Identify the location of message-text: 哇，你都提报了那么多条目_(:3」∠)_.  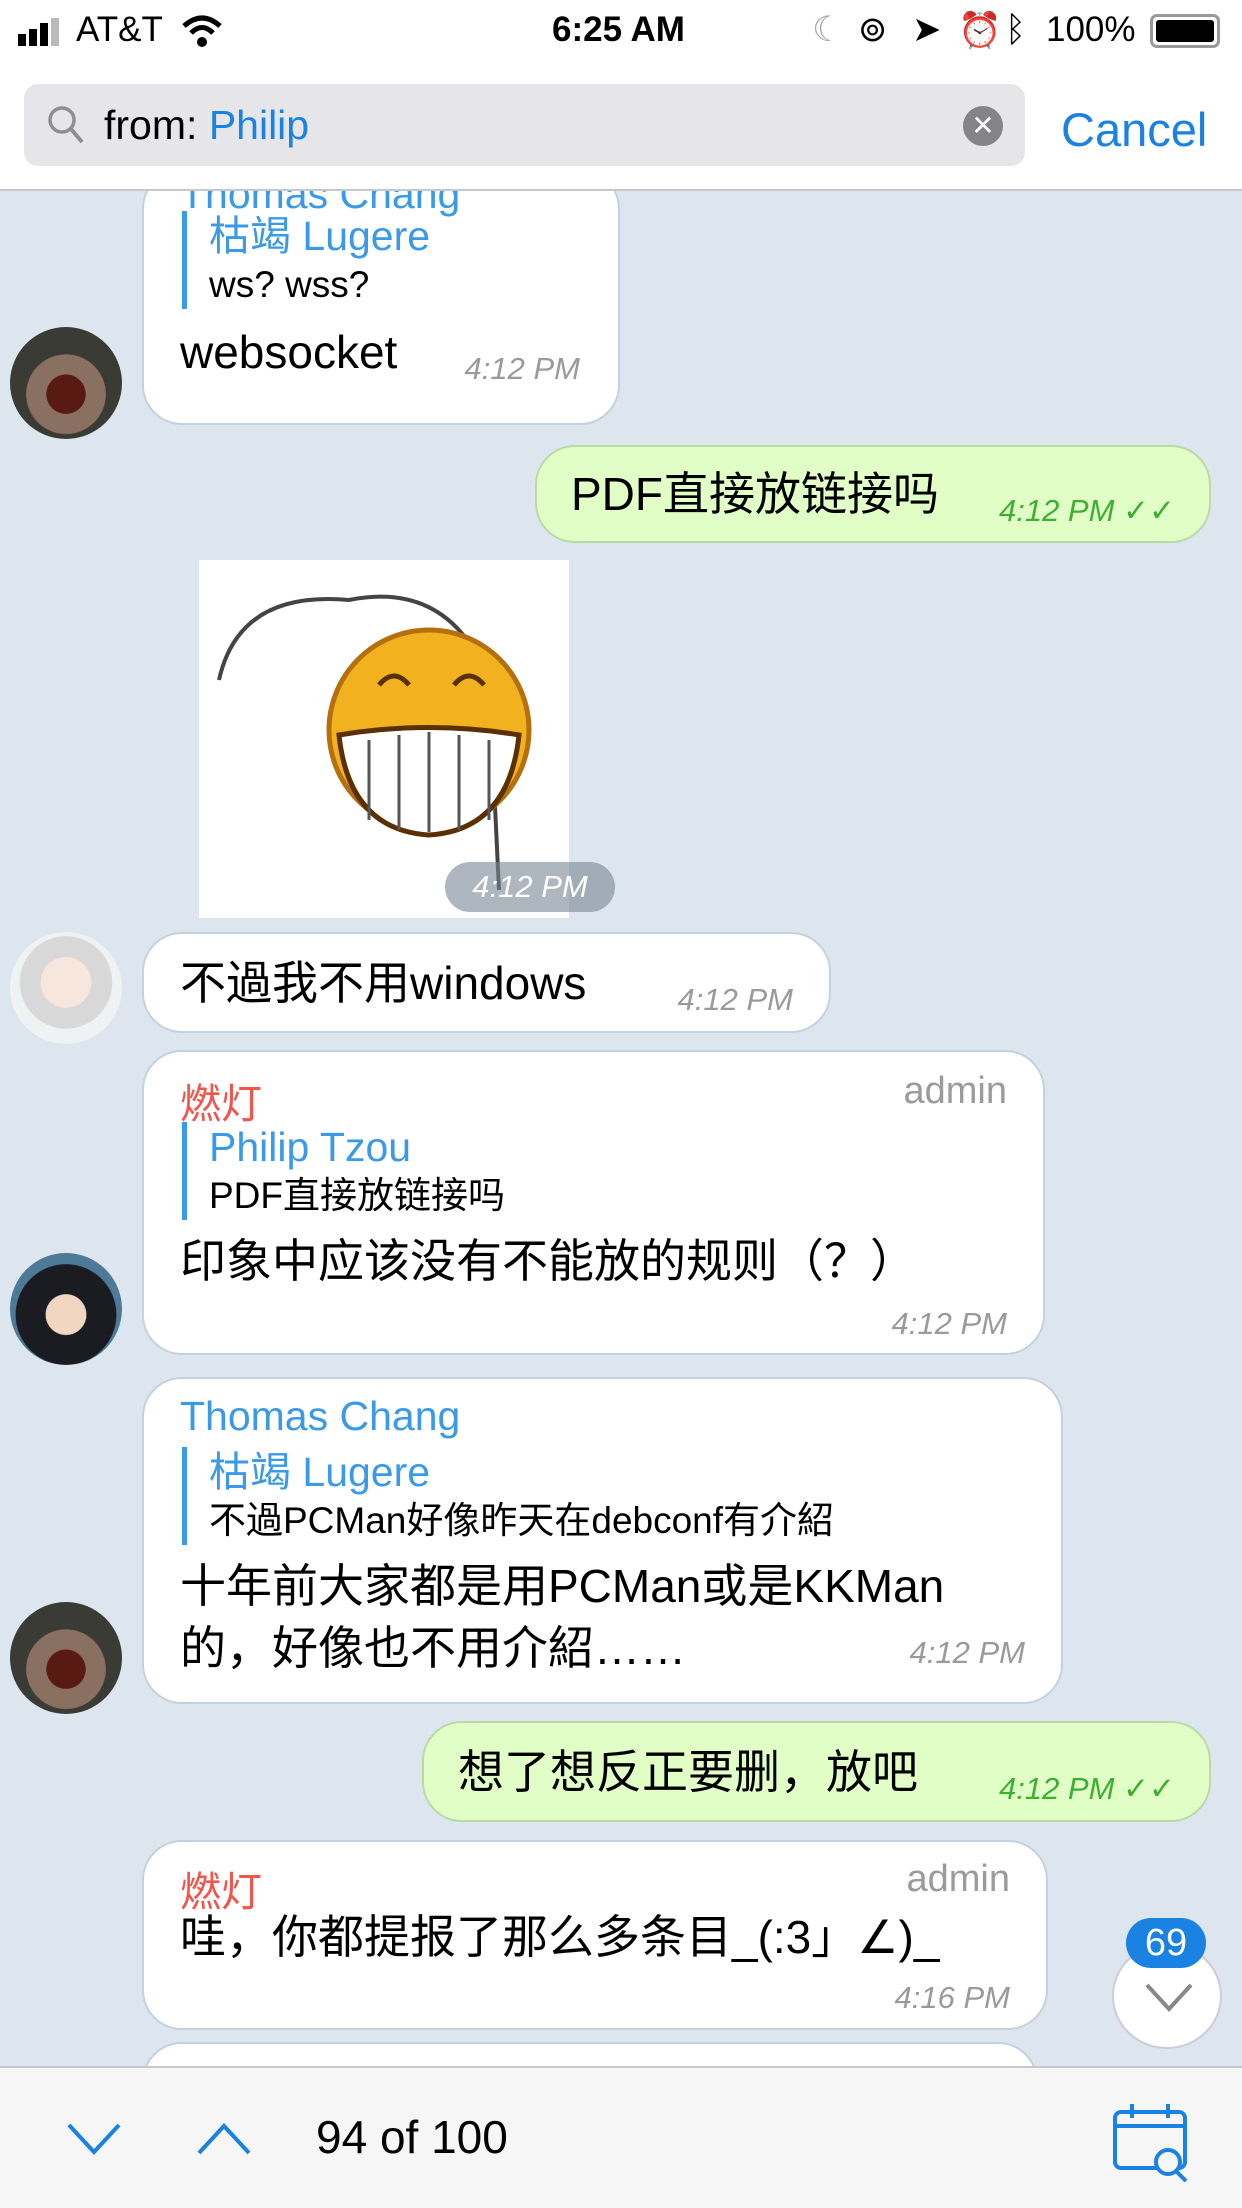
(560, 1937).